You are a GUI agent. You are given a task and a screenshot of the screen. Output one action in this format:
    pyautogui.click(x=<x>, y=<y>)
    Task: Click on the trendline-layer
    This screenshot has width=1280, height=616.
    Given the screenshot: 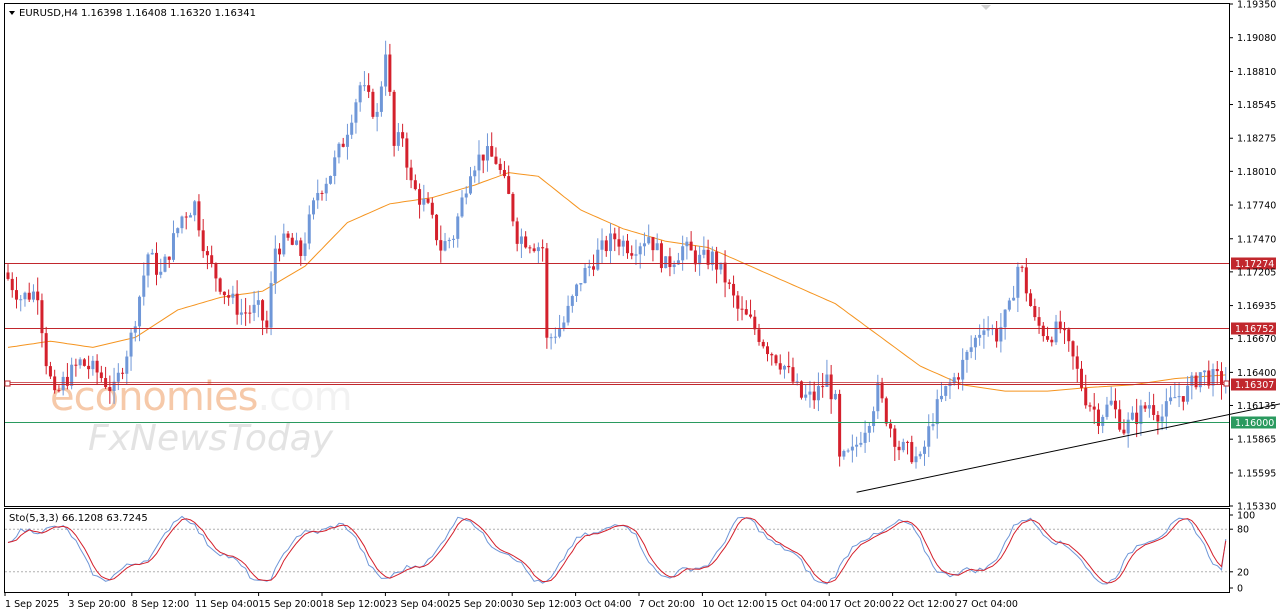 What is the action you would take?
    pyautogui.click(x=1068, y=444)
    